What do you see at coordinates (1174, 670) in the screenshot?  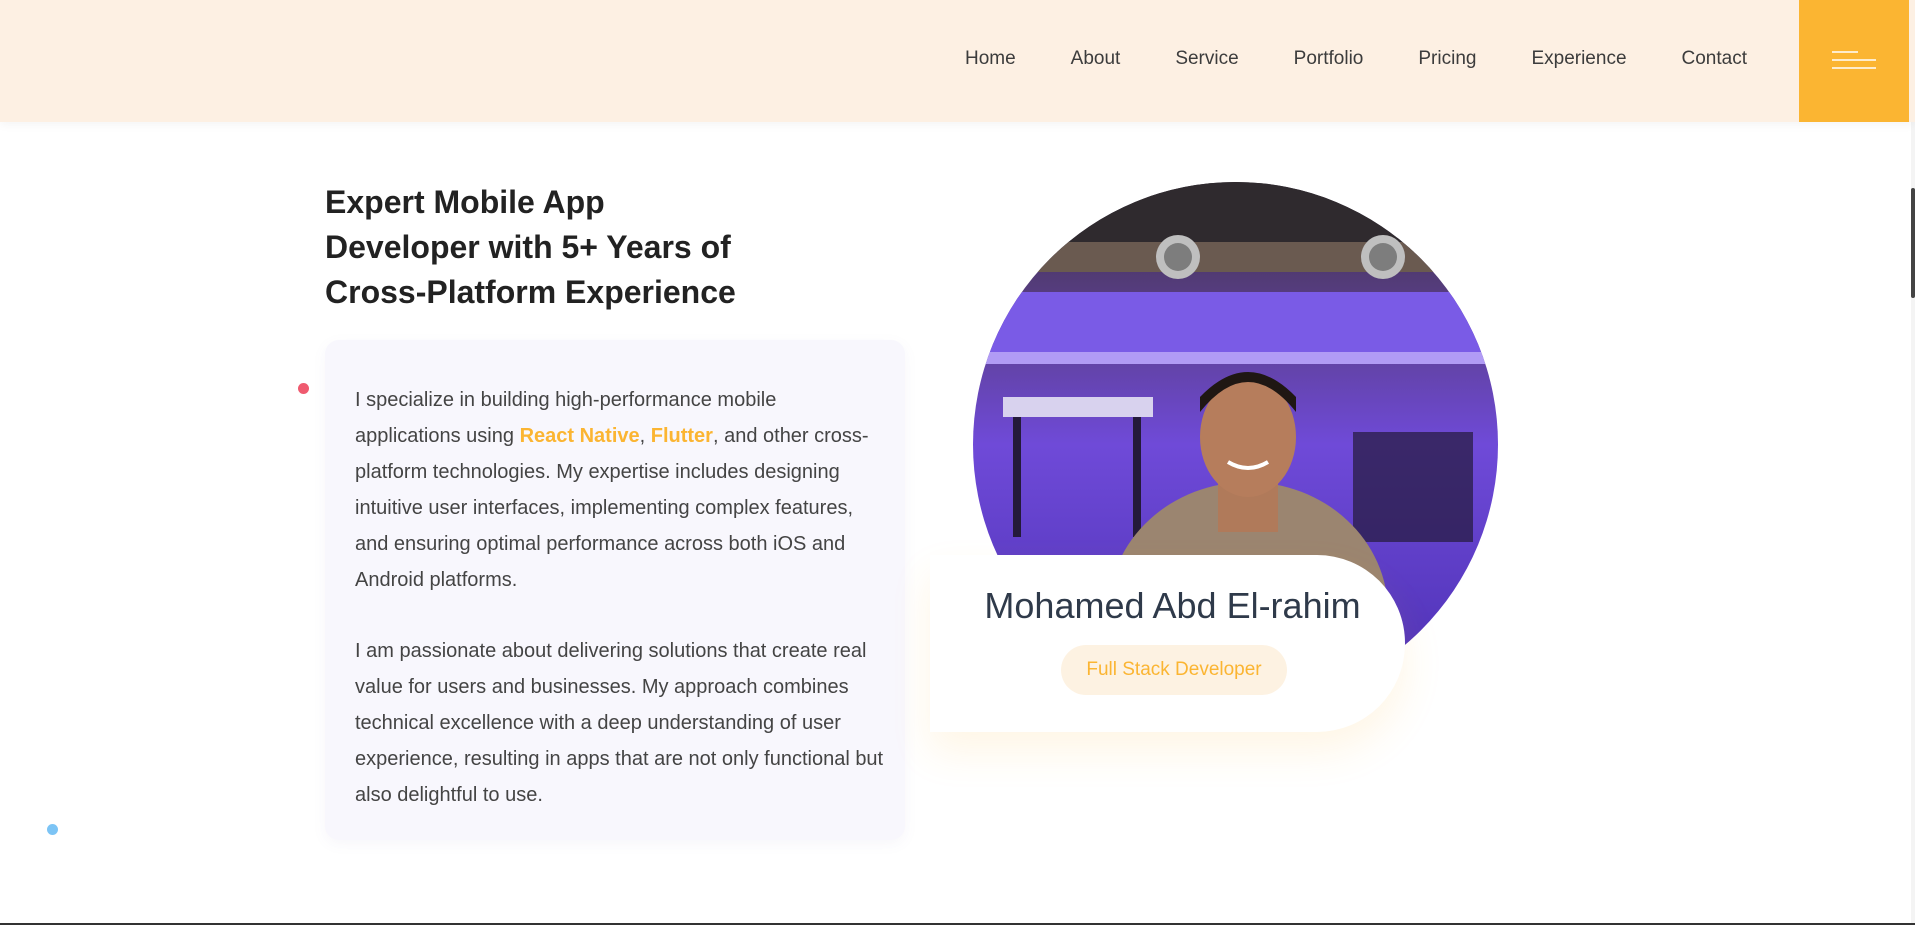 I see `role-badge: Full Stack Developer` at bounding box center [1174, 670].